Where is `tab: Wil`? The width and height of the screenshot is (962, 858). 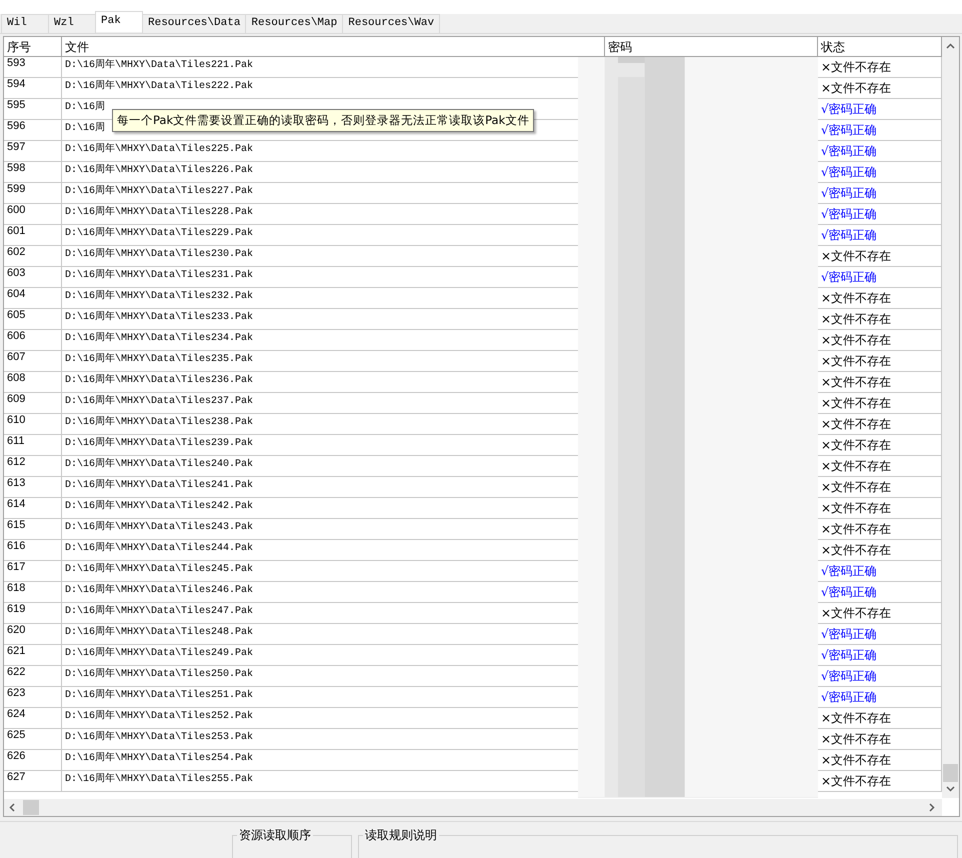
tab: Wil is located at coordinates (25, 23).